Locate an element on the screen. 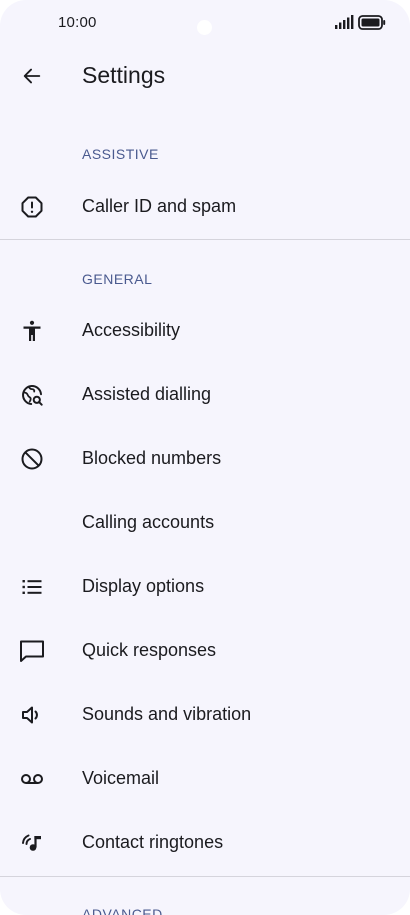 This screenshot has height=915, width=410. section-header-advanced: ADVANCED is located at coordinates (122, 910).